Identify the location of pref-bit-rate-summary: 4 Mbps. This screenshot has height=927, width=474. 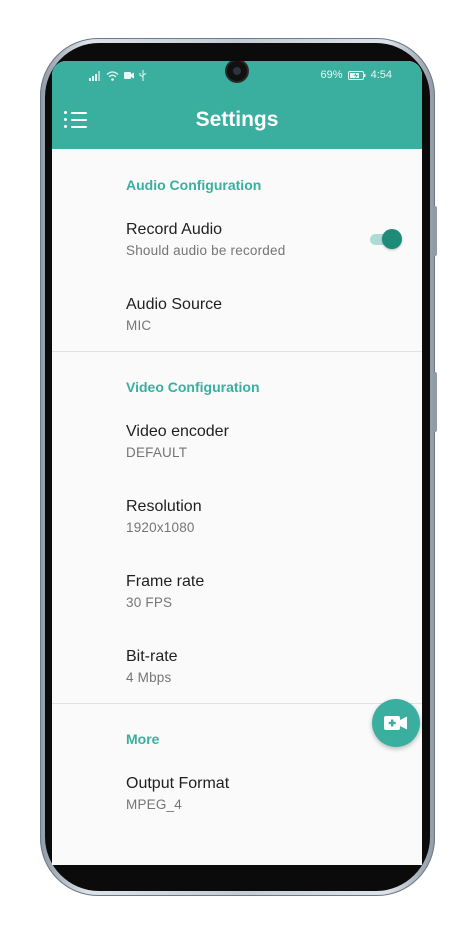
(149, 677).